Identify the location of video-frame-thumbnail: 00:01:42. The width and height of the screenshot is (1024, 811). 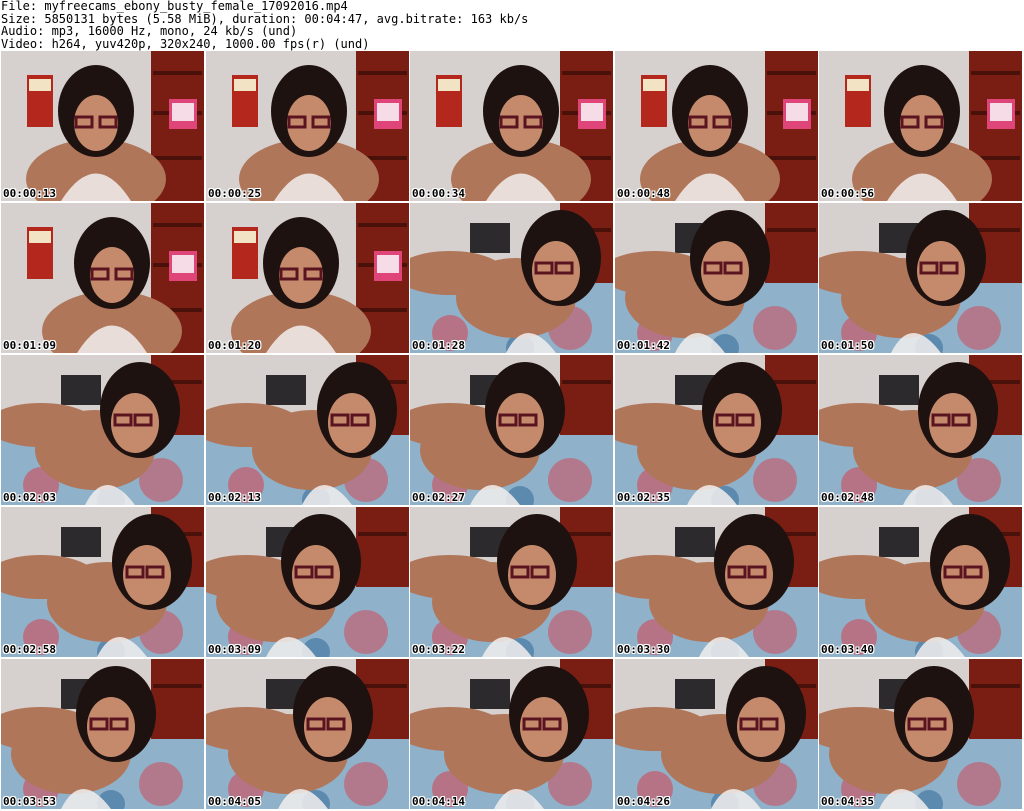
(716, 278).